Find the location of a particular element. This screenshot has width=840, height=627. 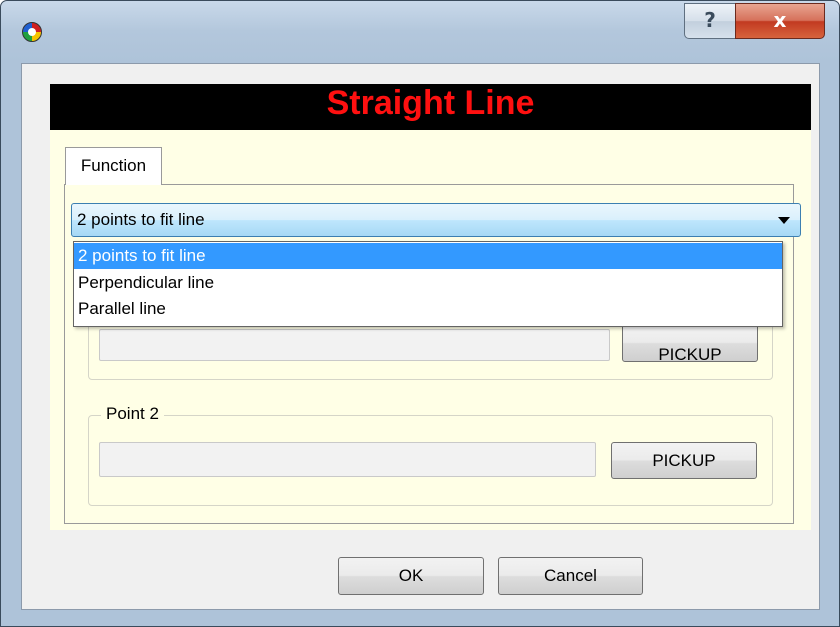

close-button: x is located at coordinates (780, 21).